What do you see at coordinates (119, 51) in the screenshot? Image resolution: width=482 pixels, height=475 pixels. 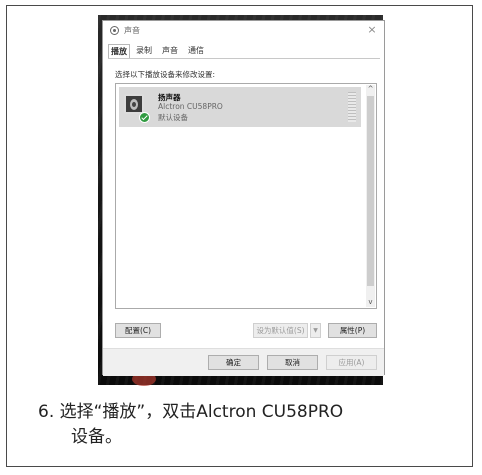 I see `tab-playback: 播放` at bounding box center [119, 51].